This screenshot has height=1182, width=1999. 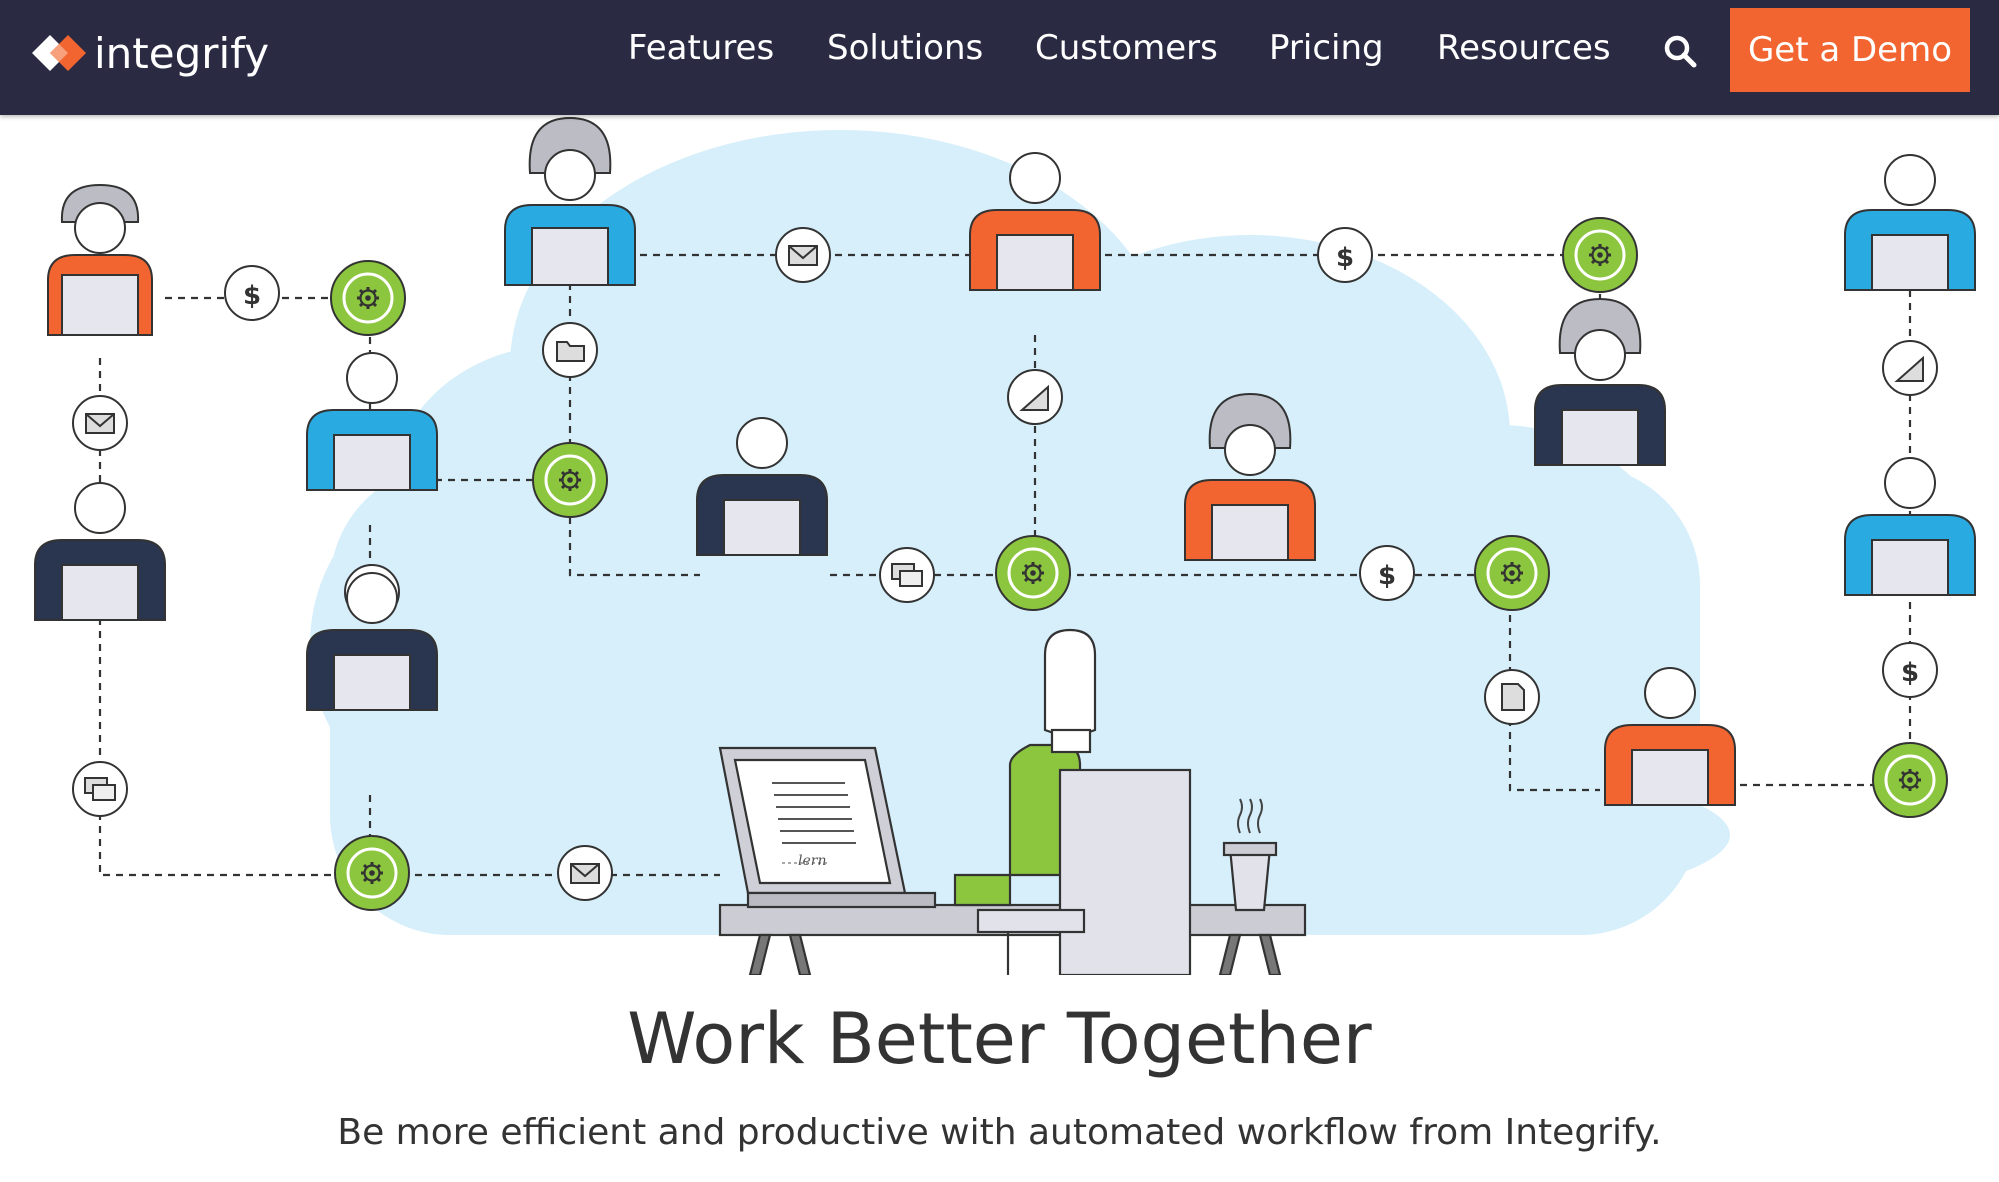 I want to click on nav-pricing: Pricing, so click(x=1326, y=48).